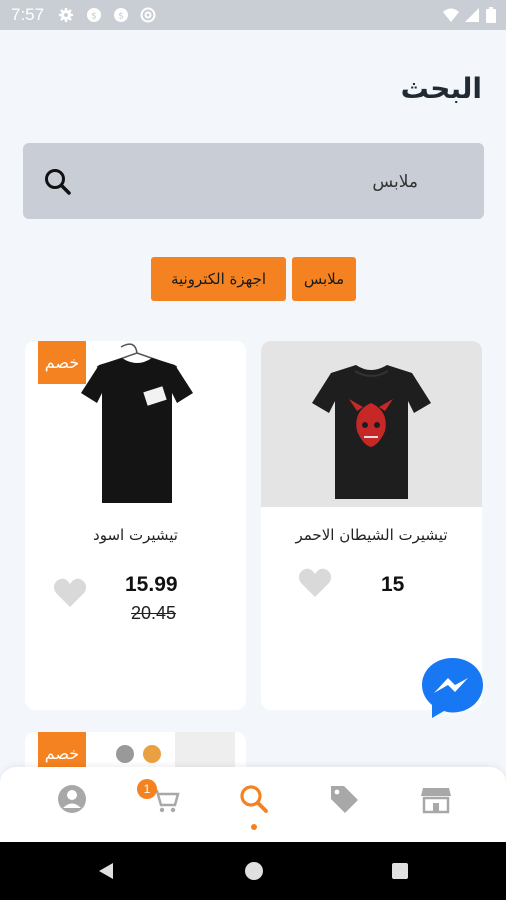  Describe the element at coordinates (441, 88) in the screenshot. I see `page-title: البحث` at that location.